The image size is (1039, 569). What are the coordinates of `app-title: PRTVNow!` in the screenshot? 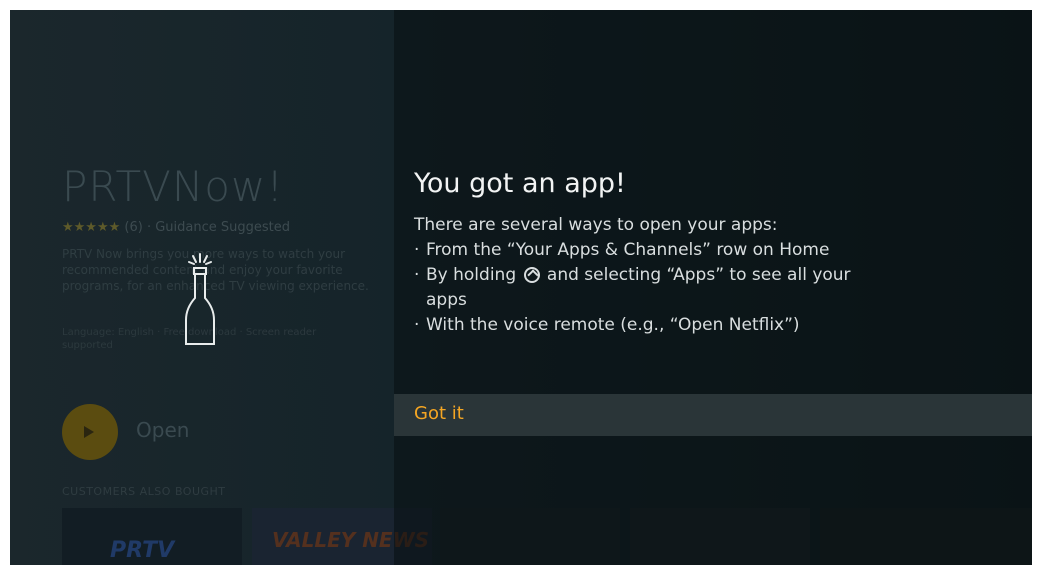 It's located at (173, 186).